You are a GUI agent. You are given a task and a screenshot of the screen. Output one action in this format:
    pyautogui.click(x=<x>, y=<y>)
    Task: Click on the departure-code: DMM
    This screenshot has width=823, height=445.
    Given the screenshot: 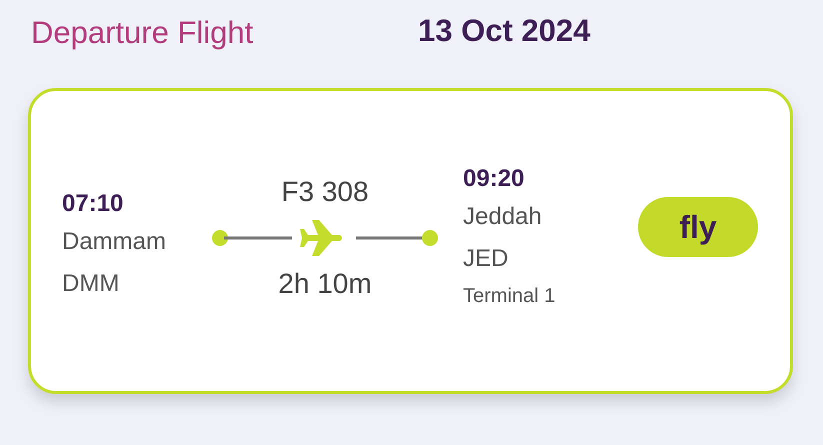 What is the action you would take?
    pyautogui.click(x=91, y=283)
    